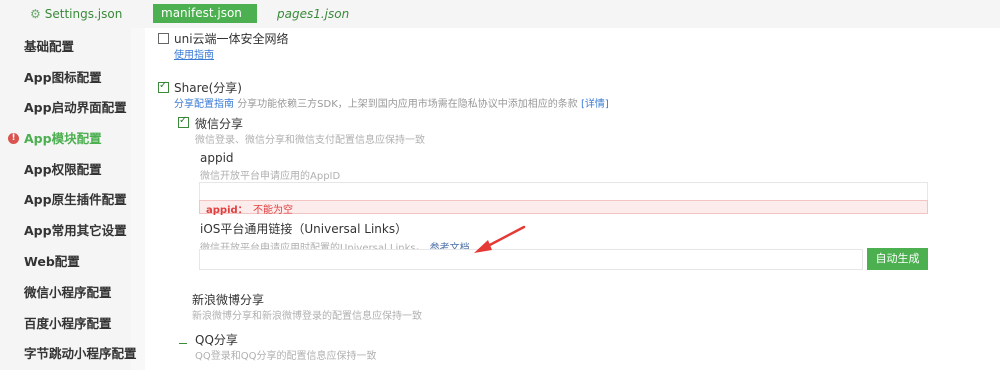 The height and width of the screenshot is (370, 1000). I want to click on annotation-arrow-icon, so click(500, 239).